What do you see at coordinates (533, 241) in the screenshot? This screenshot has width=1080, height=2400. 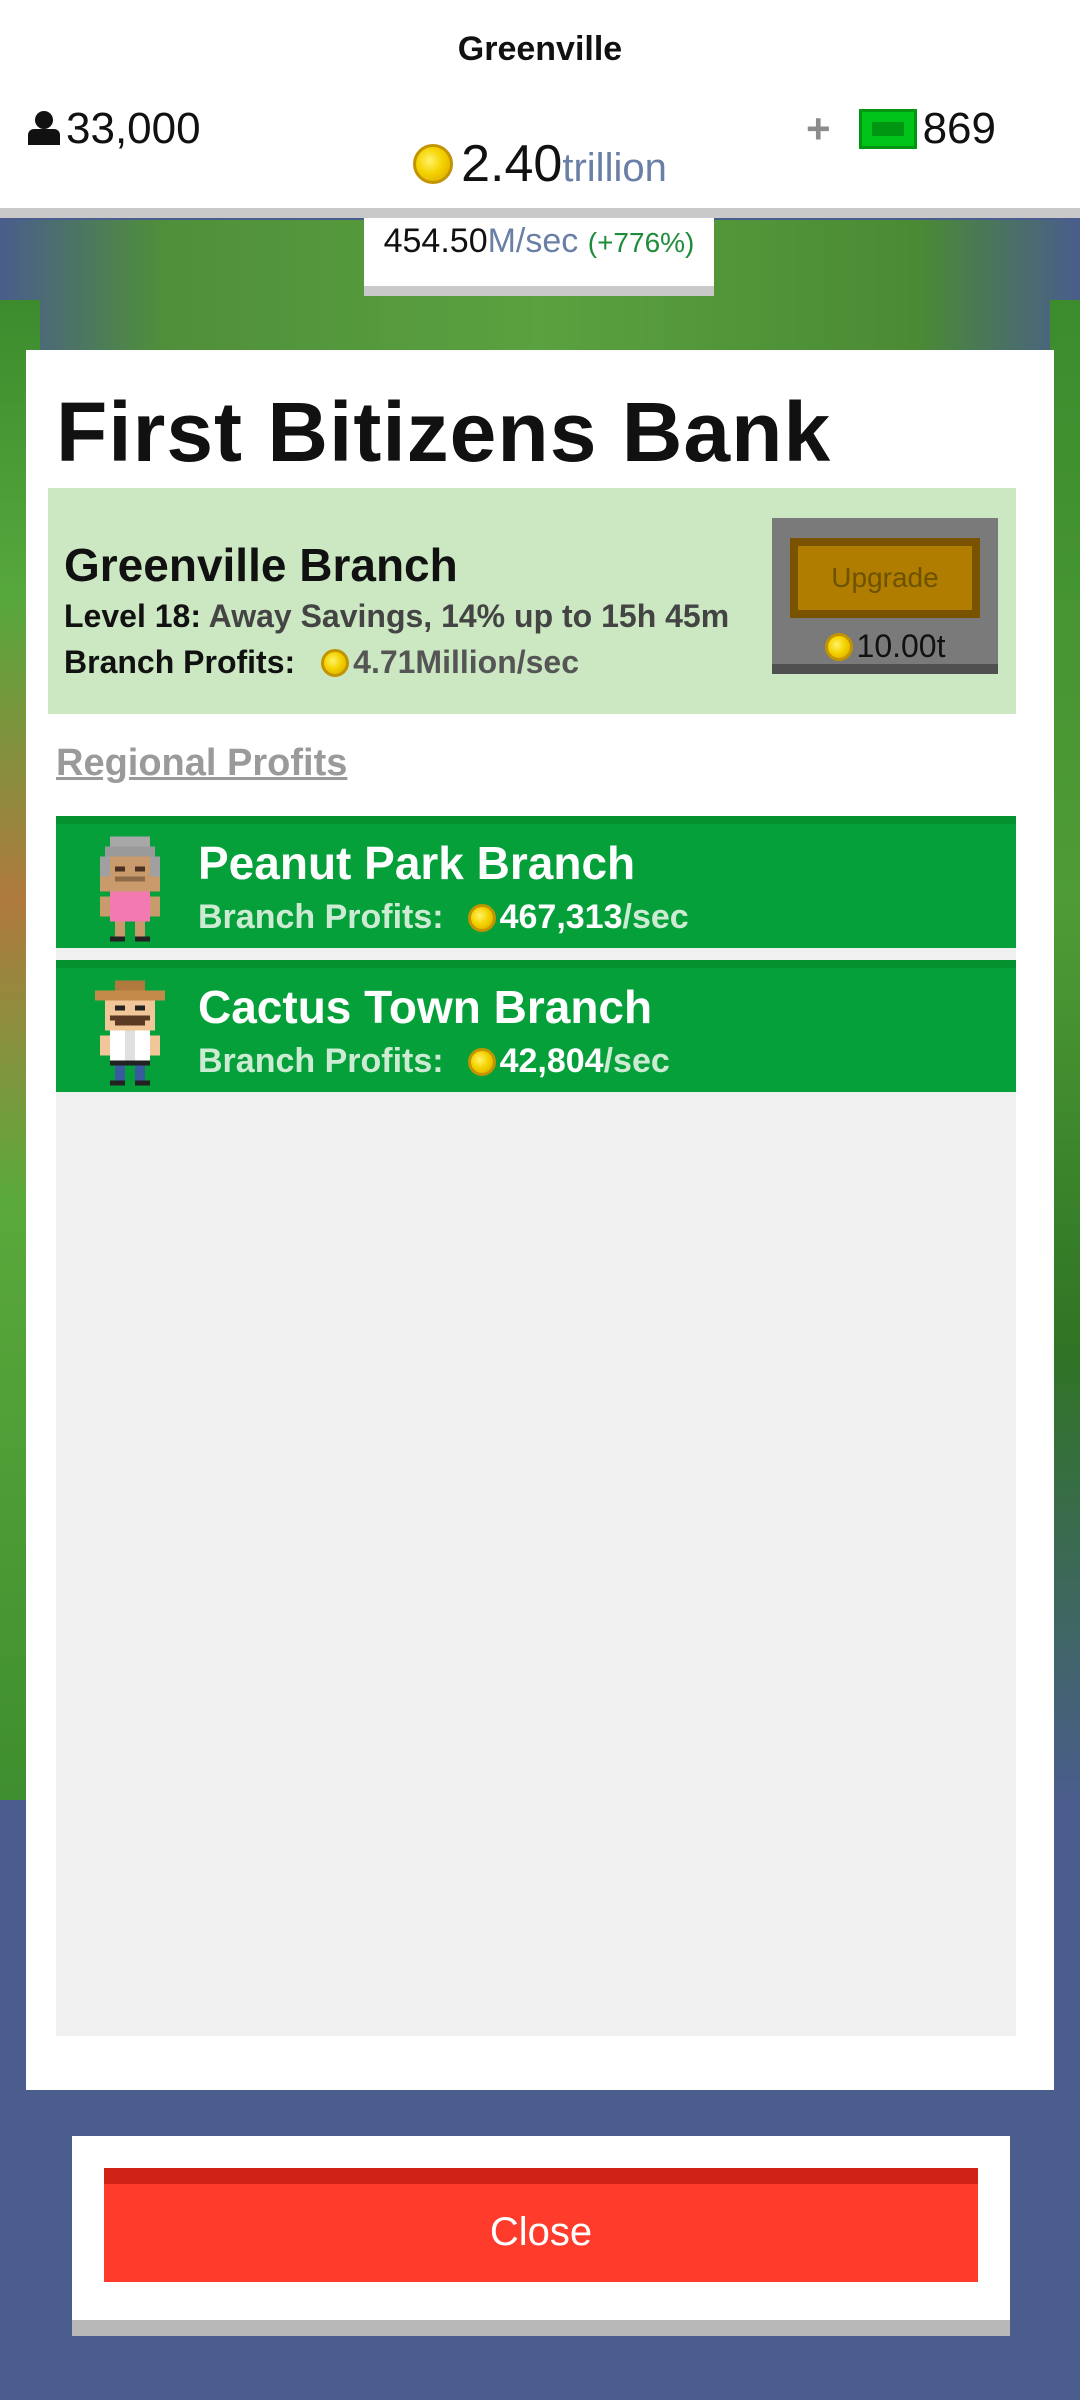 I see `income-rate-unit: M/sec` at bounding box center [533, 241].